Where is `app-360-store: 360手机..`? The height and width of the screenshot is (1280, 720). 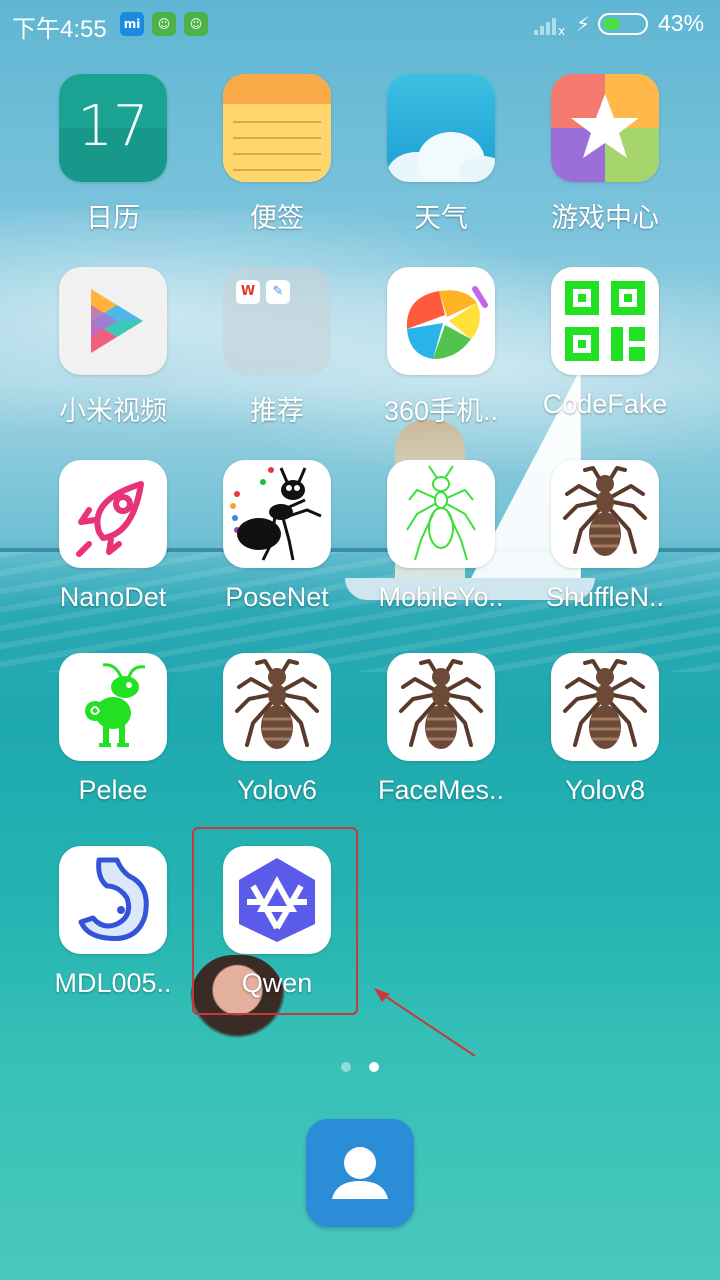 app-360-store: 360手机.. is located at coordinates (441, 354).